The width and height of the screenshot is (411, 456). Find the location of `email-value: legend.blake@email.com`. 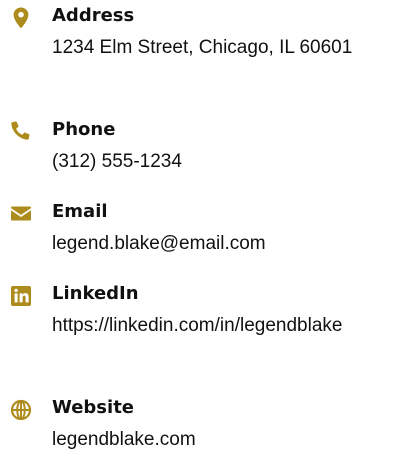

email-value: legend.blake@email.com is located at coordinates (159, 243).